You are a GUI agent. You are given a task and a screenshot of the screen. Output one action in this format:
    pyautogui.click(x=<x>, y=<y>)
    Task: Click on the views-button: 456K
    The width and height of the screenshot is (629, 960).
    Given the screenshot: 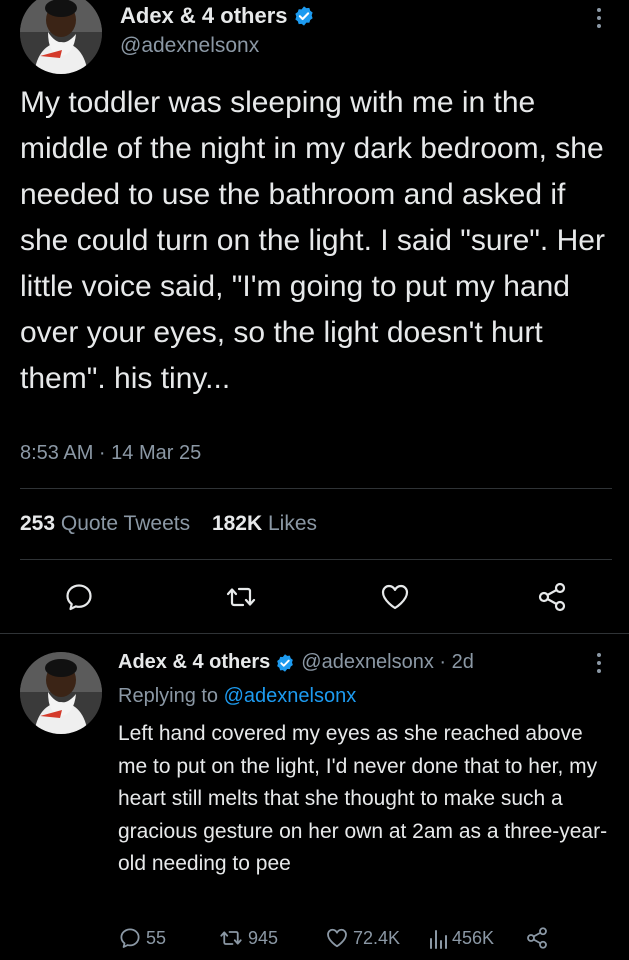 What is the action you would take?
    pyautogui.click(x=461, y=938)
    